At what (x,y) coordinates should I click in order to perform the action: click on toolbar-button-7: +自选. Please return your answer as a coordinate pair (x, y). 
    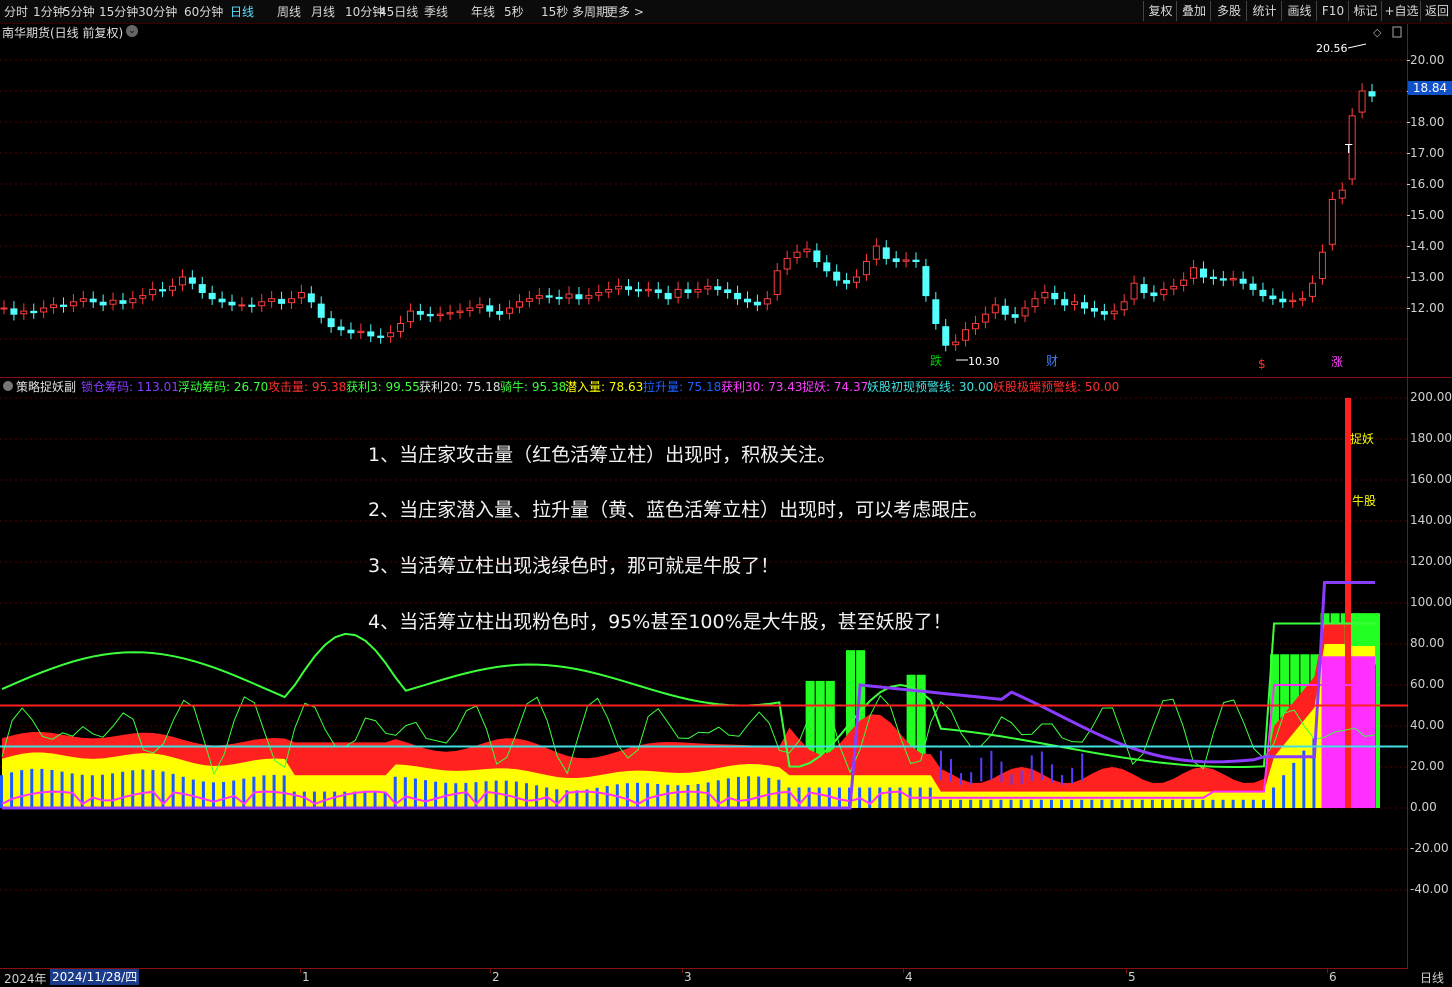
    Looking at the image, I should click on (1401, 11).